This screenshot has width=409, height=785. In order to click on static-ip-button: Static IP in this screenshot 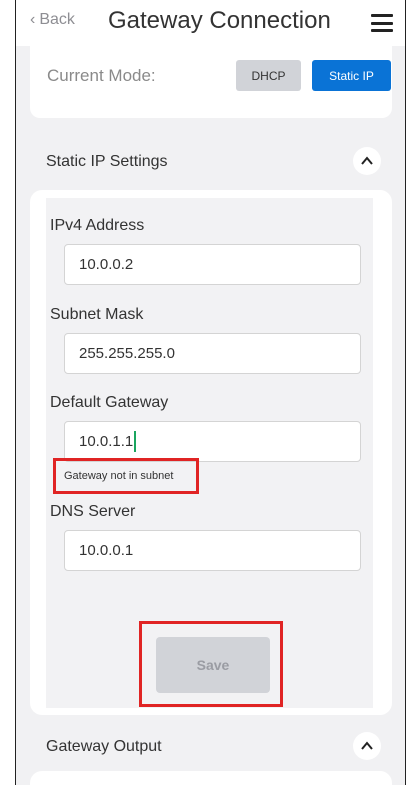, I will do `click(351, 75)`.